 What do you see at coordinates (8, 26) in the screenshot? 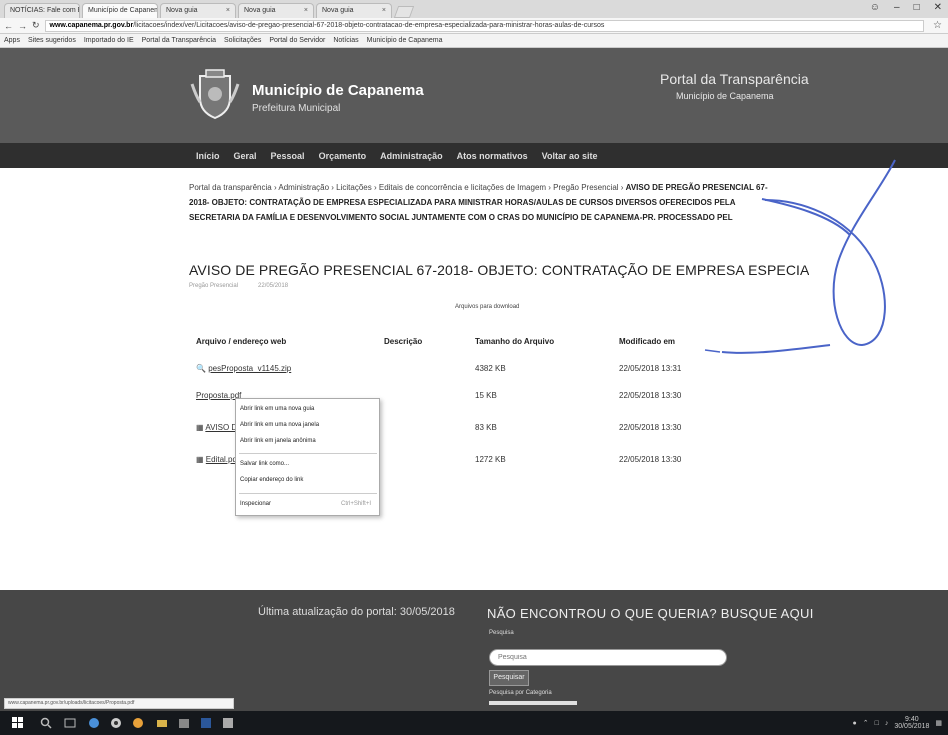
I see `back-icon: ←` at bounding box center [8, 26].